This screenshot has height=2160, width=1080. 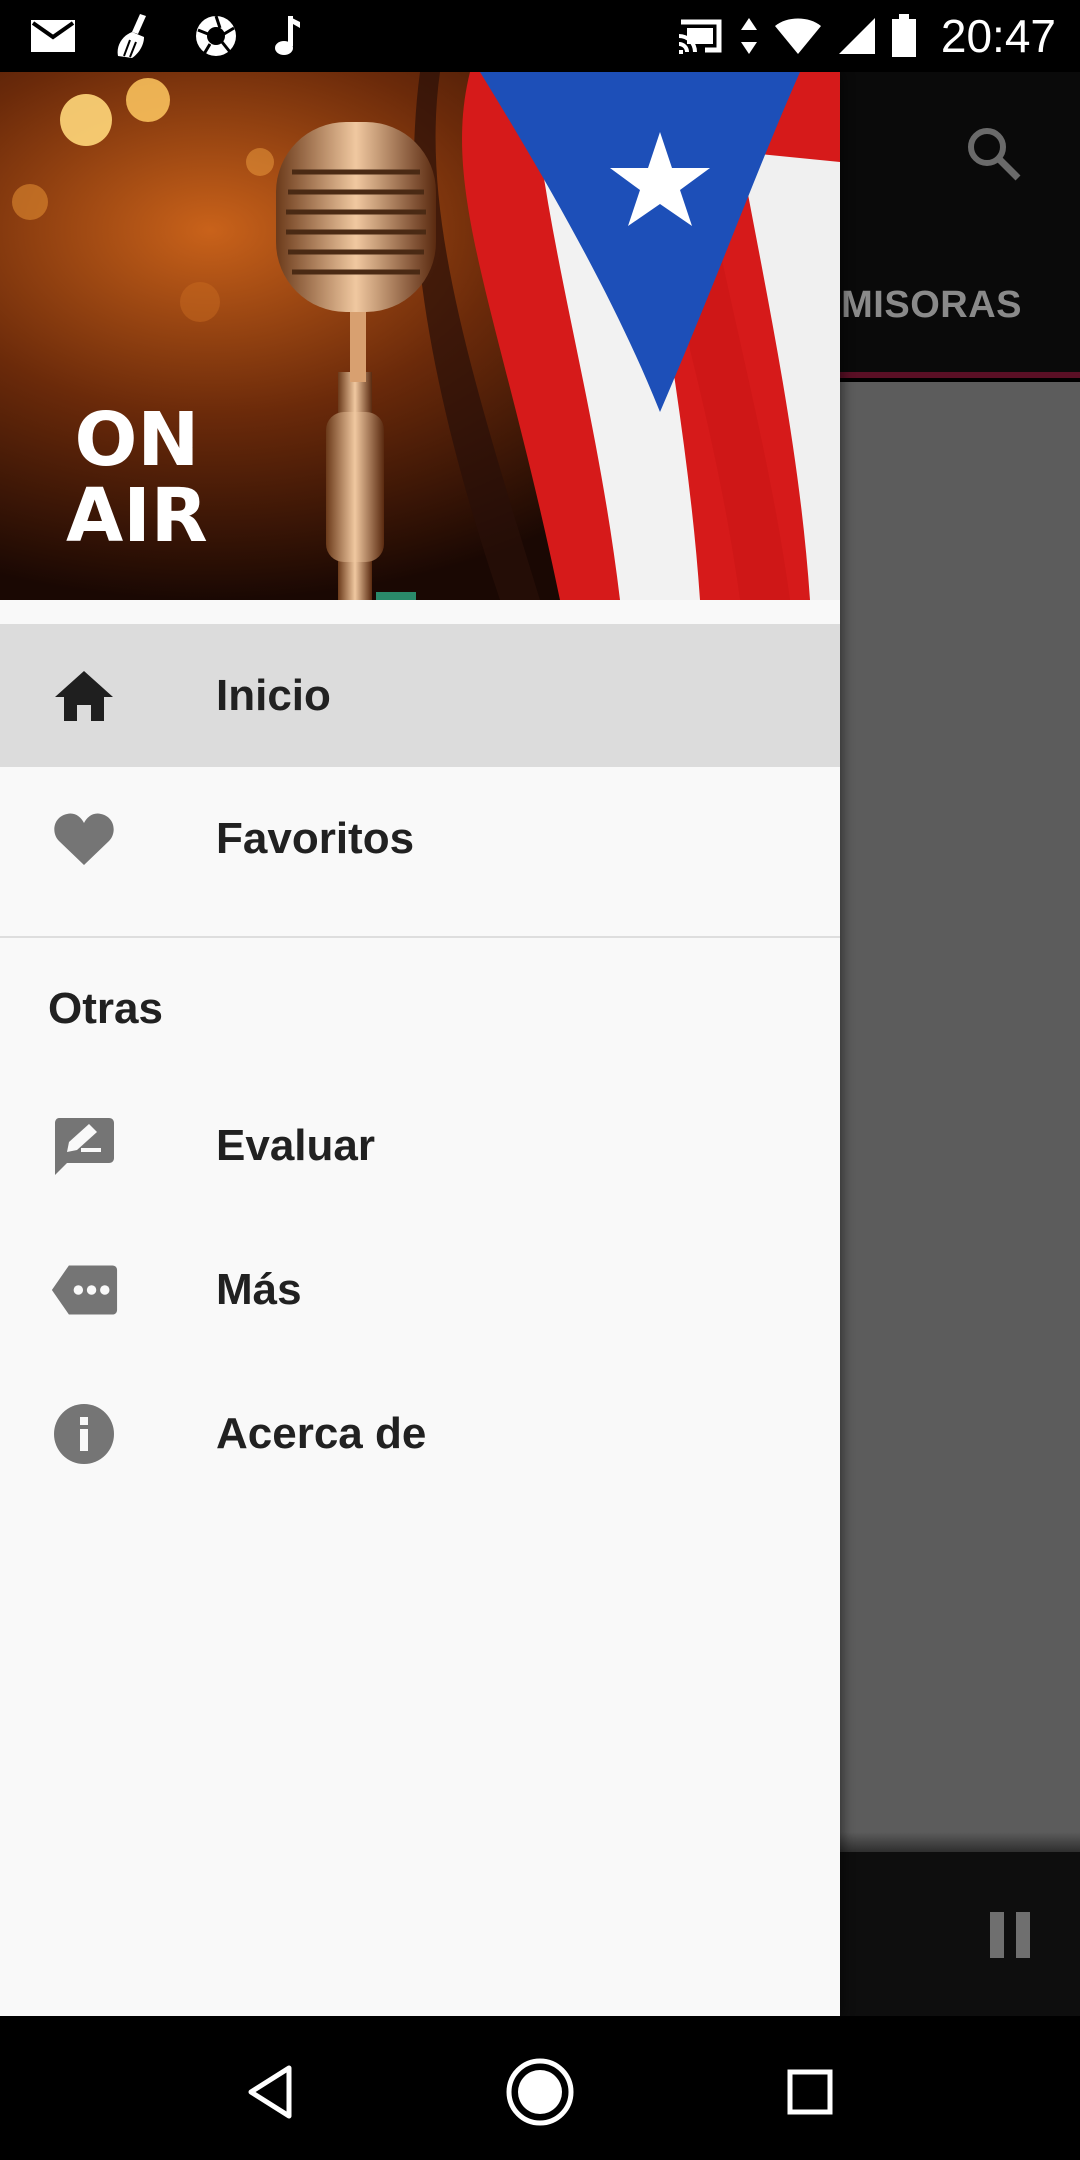 What do you see at coordinates (420, 937) in the screenshot?
I see `drawer-divider` at bounding box center [420, 937].